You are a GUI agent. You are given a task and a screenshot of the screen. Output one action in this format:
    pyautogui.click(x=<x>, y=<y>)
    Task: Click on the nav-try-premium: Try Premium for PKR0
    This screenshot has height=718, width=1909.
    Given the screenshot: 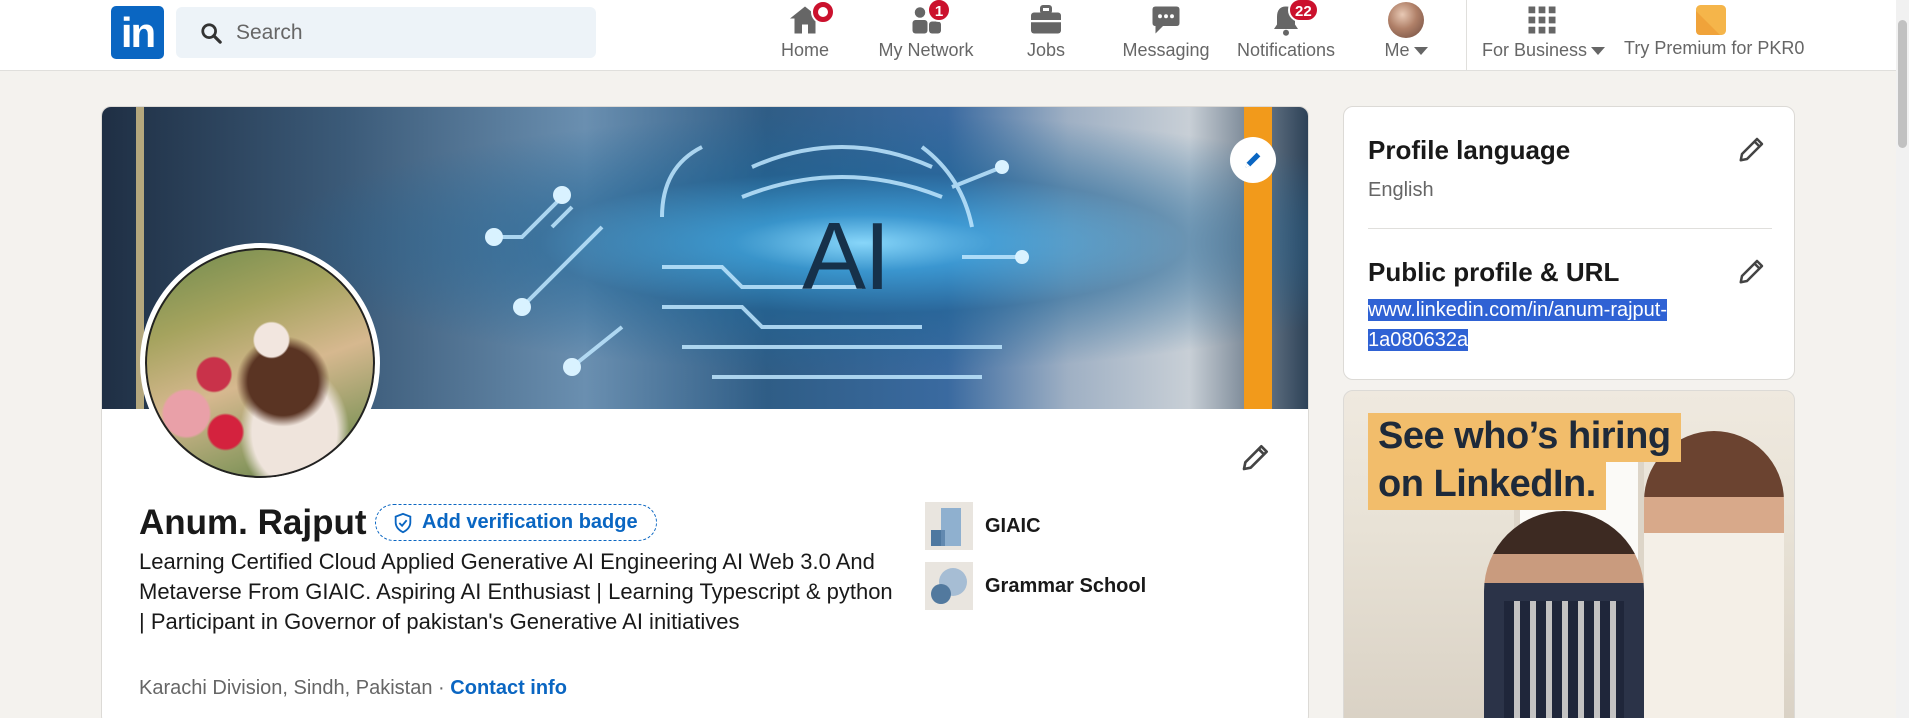 What is the action you would take?
    pyautogui.click(x=1714, y=35)
    